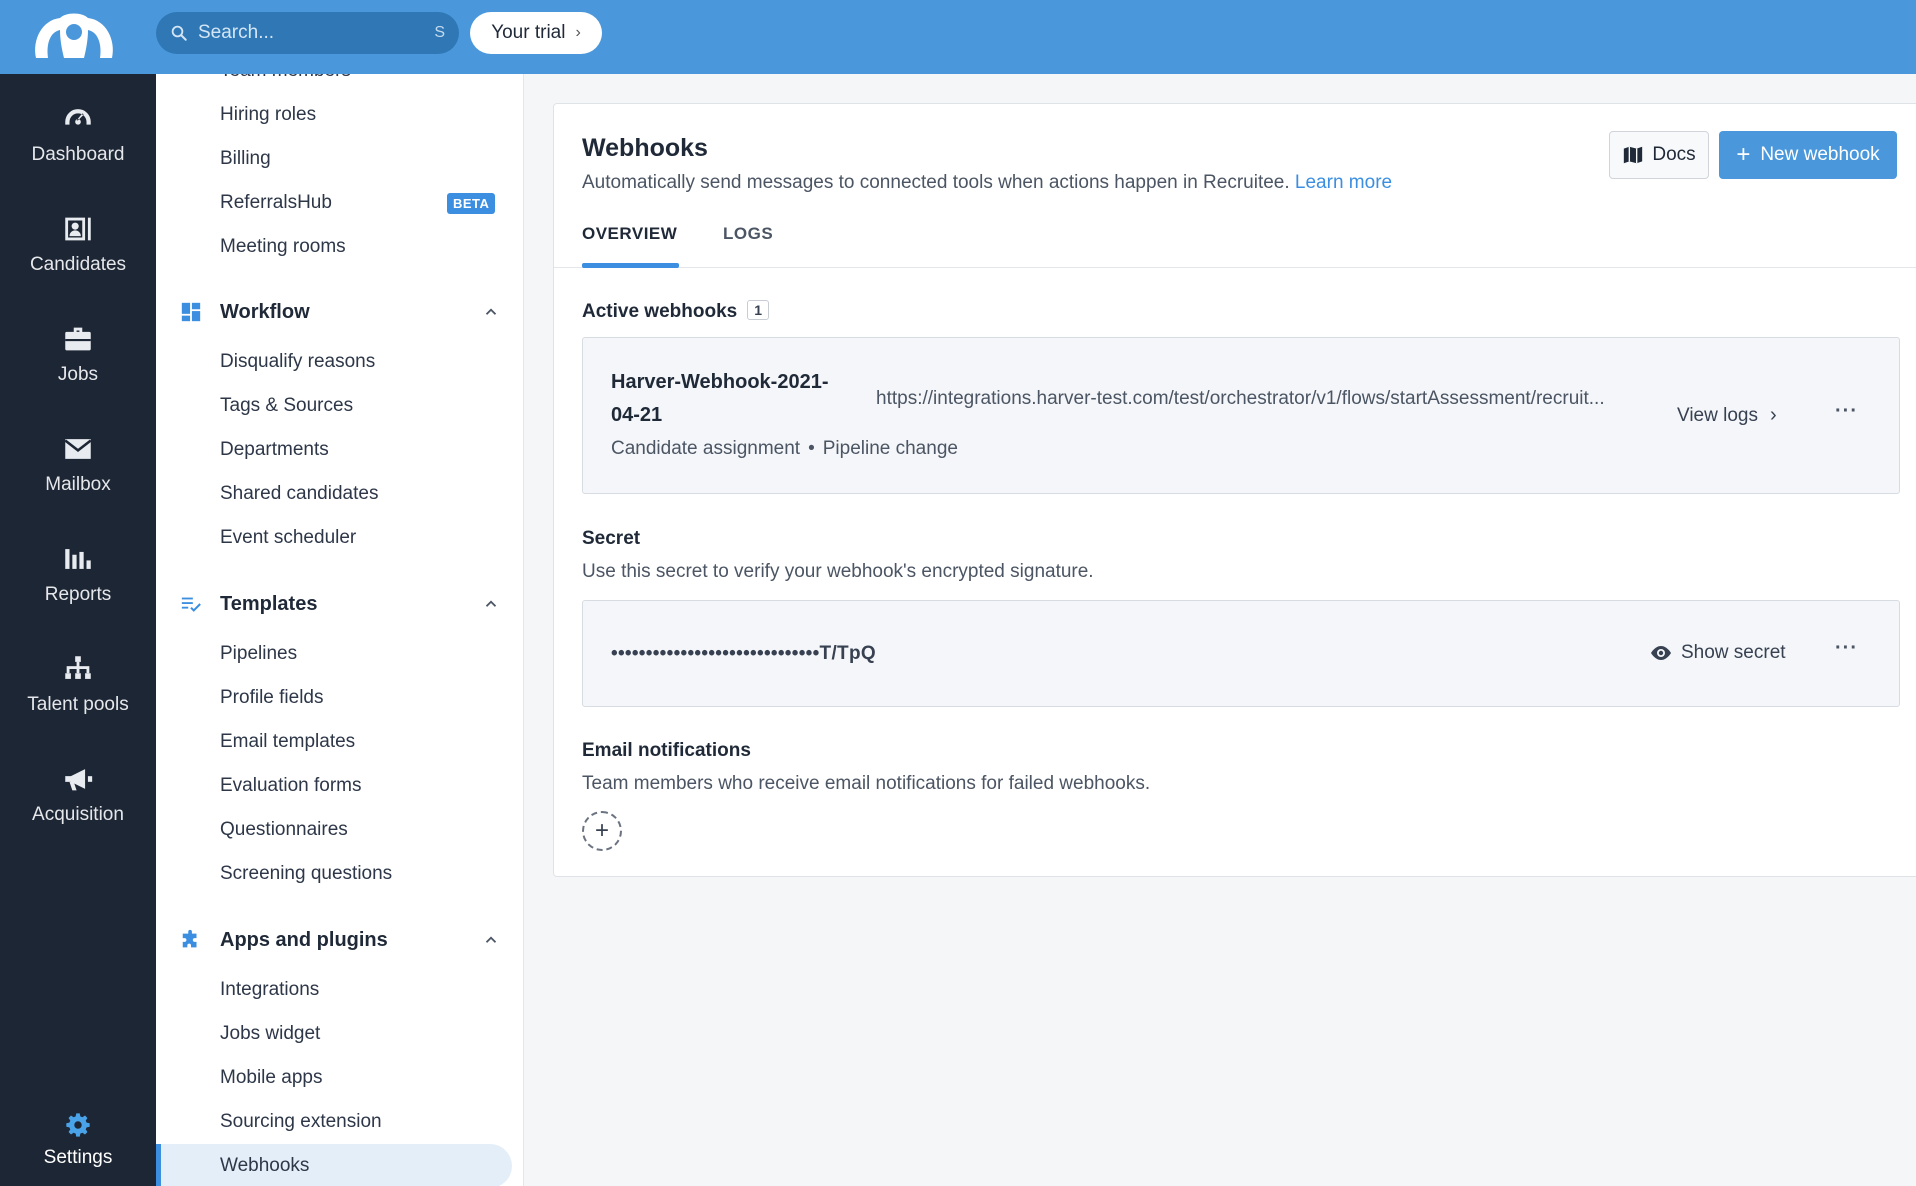  I want to click on sidebar-section-apps-plugins: Apps and plugins, so click(340, 940).